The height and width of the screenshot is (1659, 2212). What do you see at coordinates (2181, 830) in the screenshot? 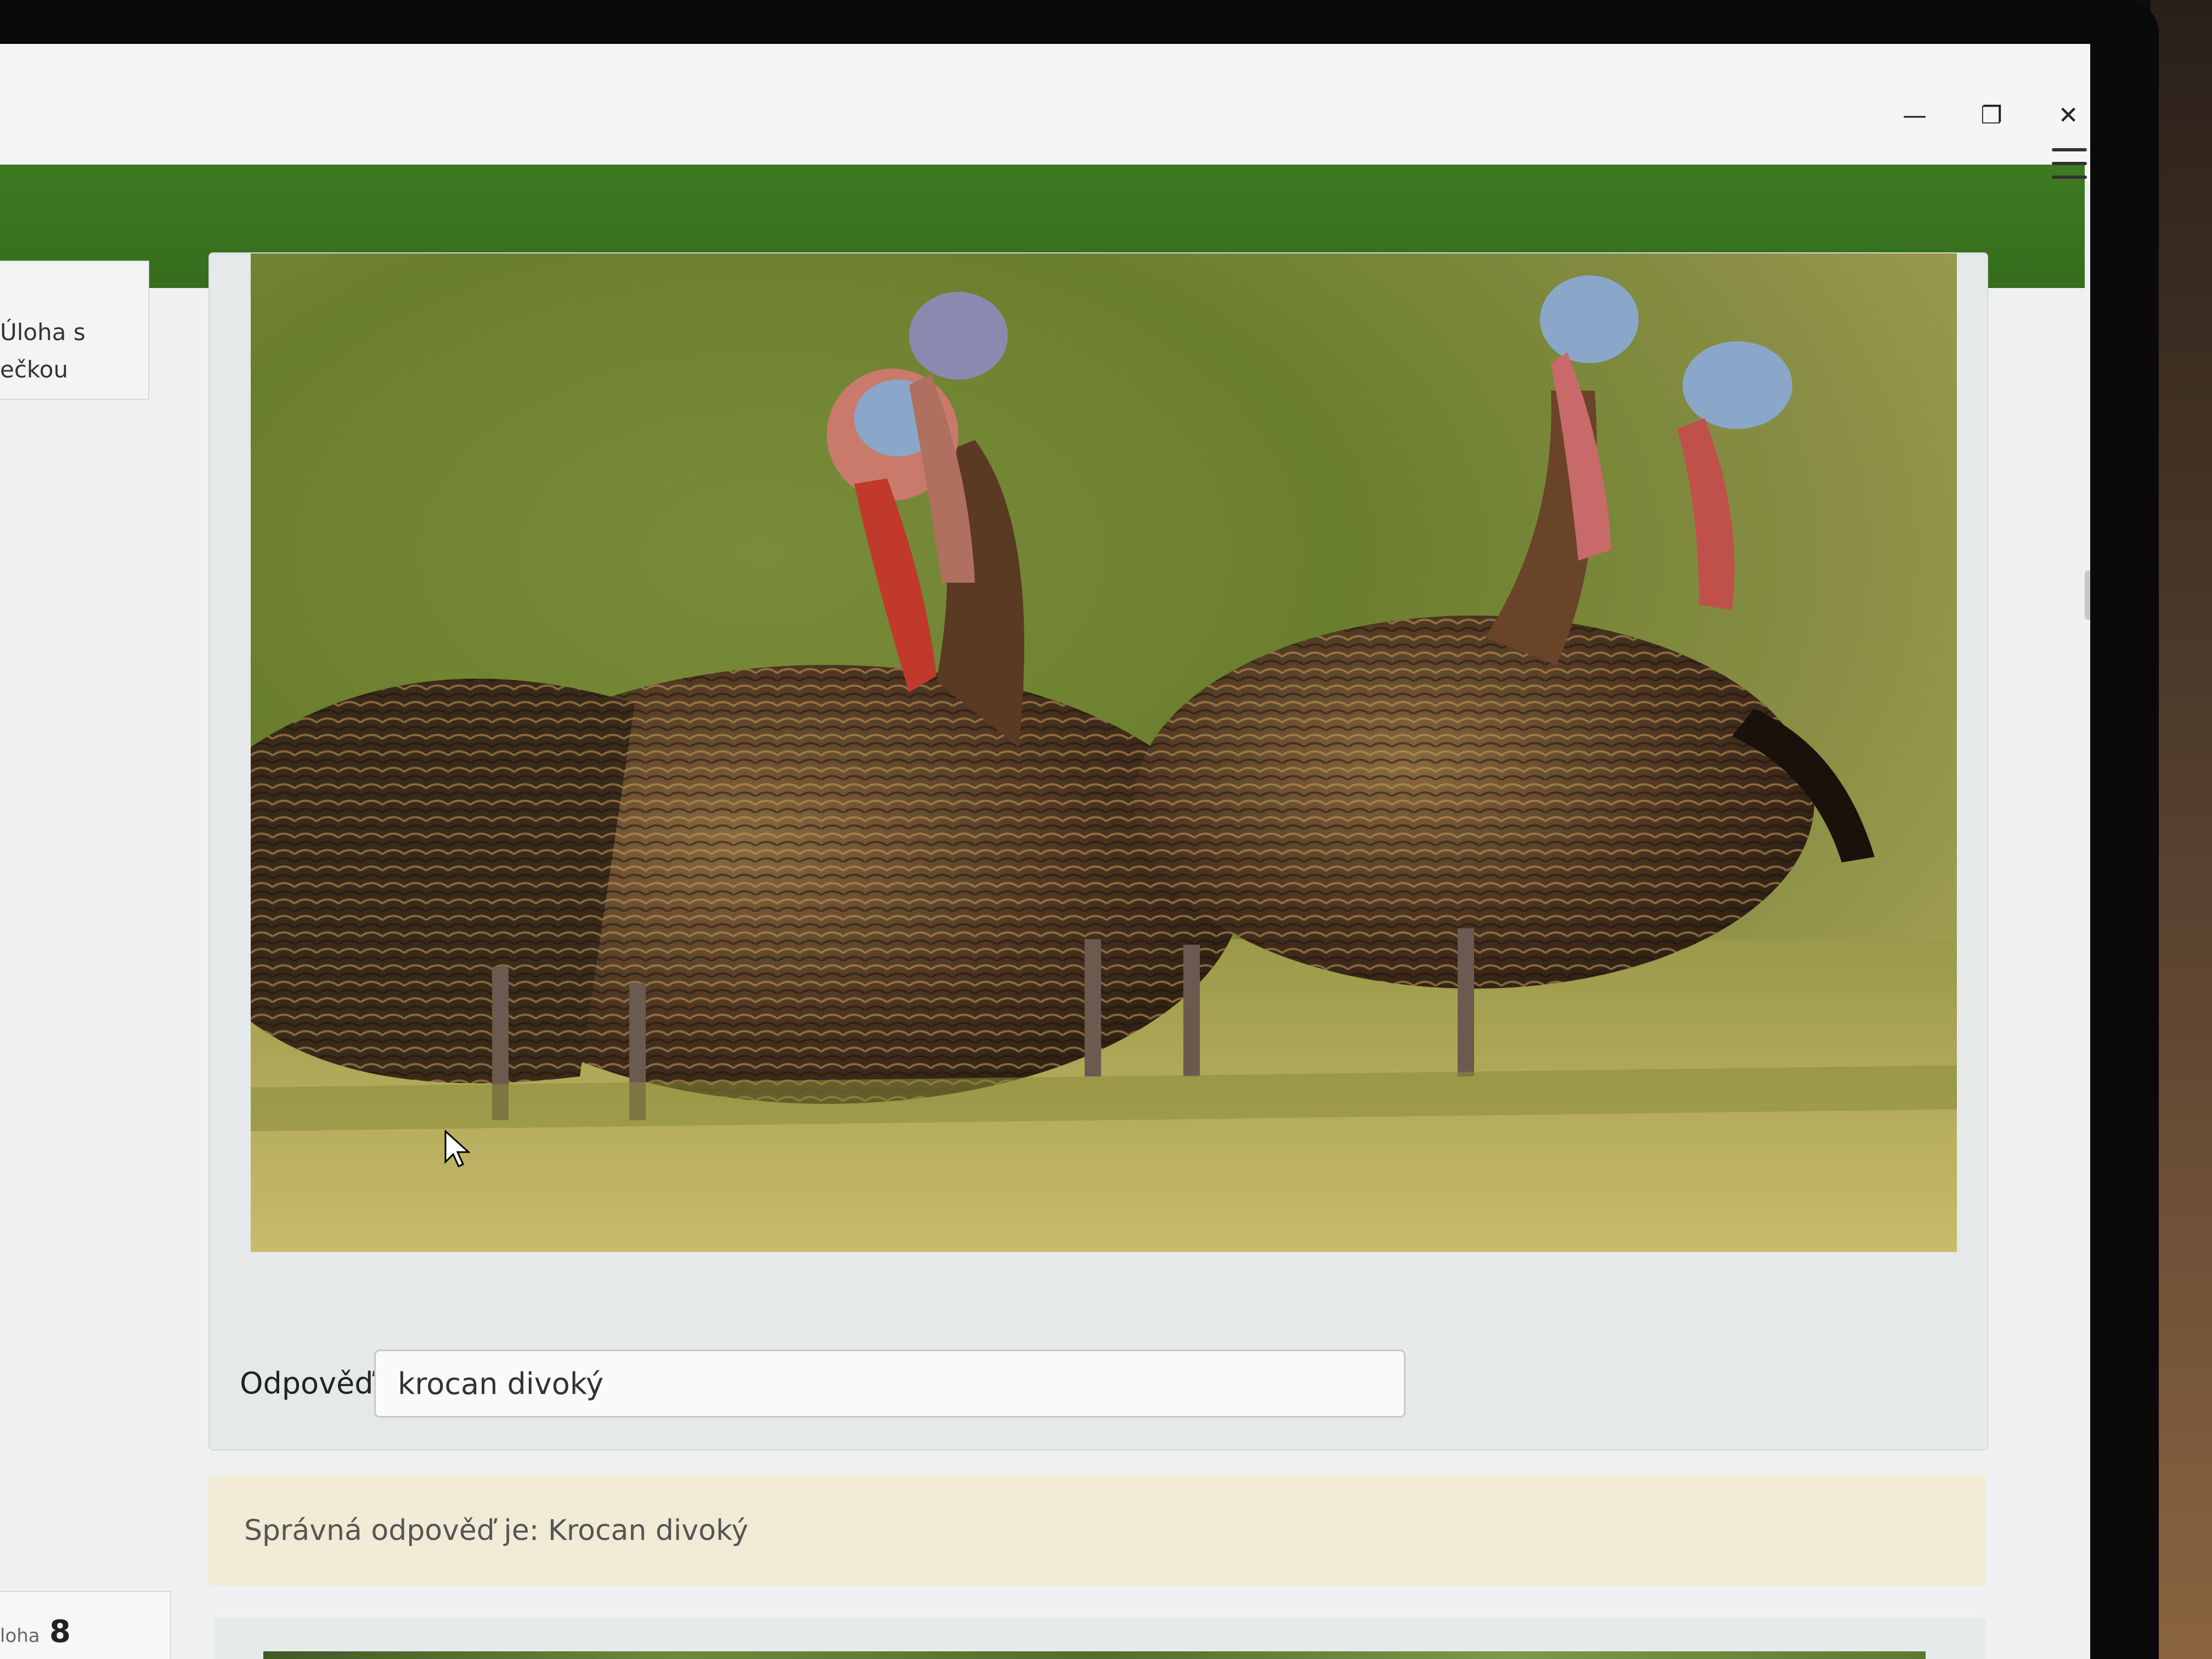
I see `background-desk` at bounding box center [2181, 830].